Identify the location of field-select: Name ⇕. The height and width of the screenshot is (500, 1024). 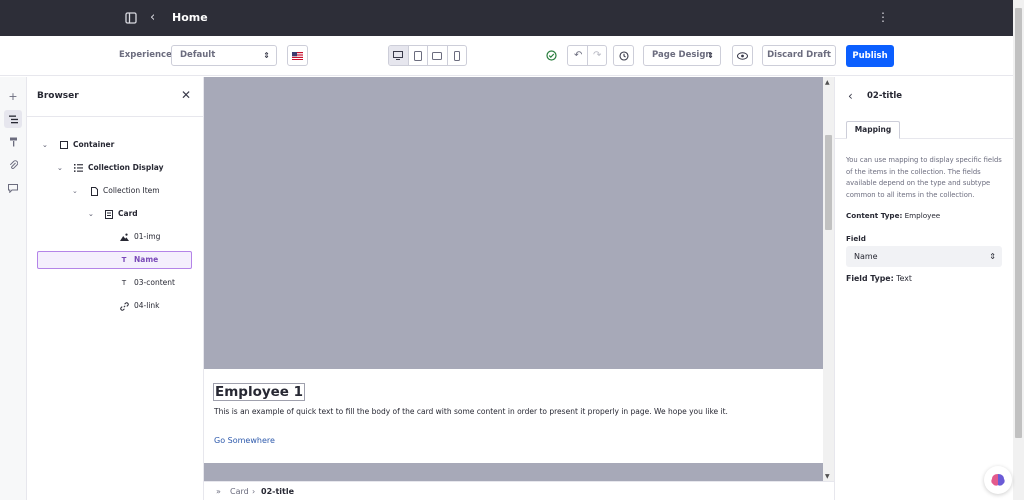
(924, 256).